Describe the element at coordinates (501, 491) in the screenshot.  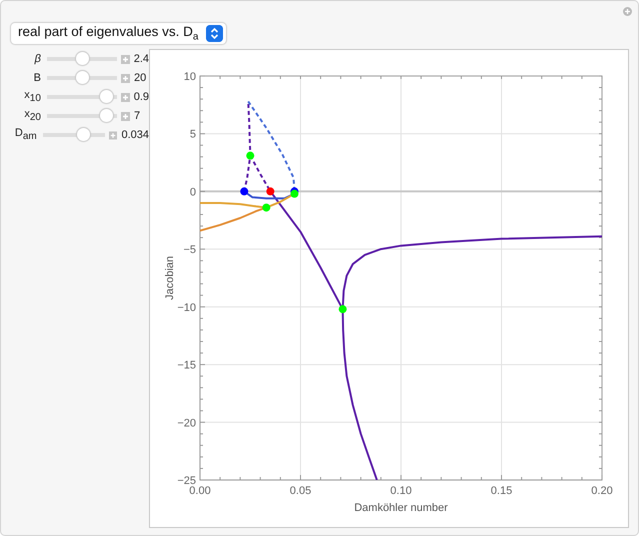
I see `x-tick-label: 0.15` at that location.